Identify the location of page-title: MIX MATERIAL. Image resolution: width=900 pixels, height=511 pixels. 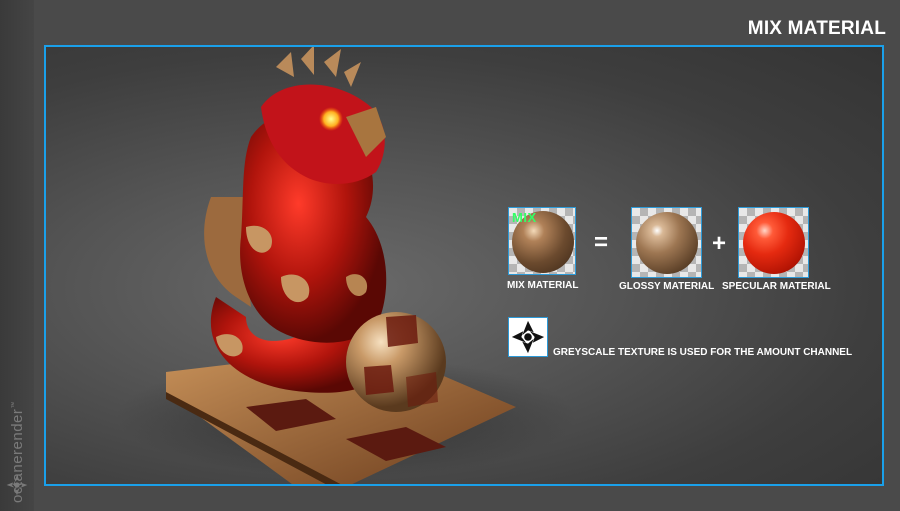
(816, 28).